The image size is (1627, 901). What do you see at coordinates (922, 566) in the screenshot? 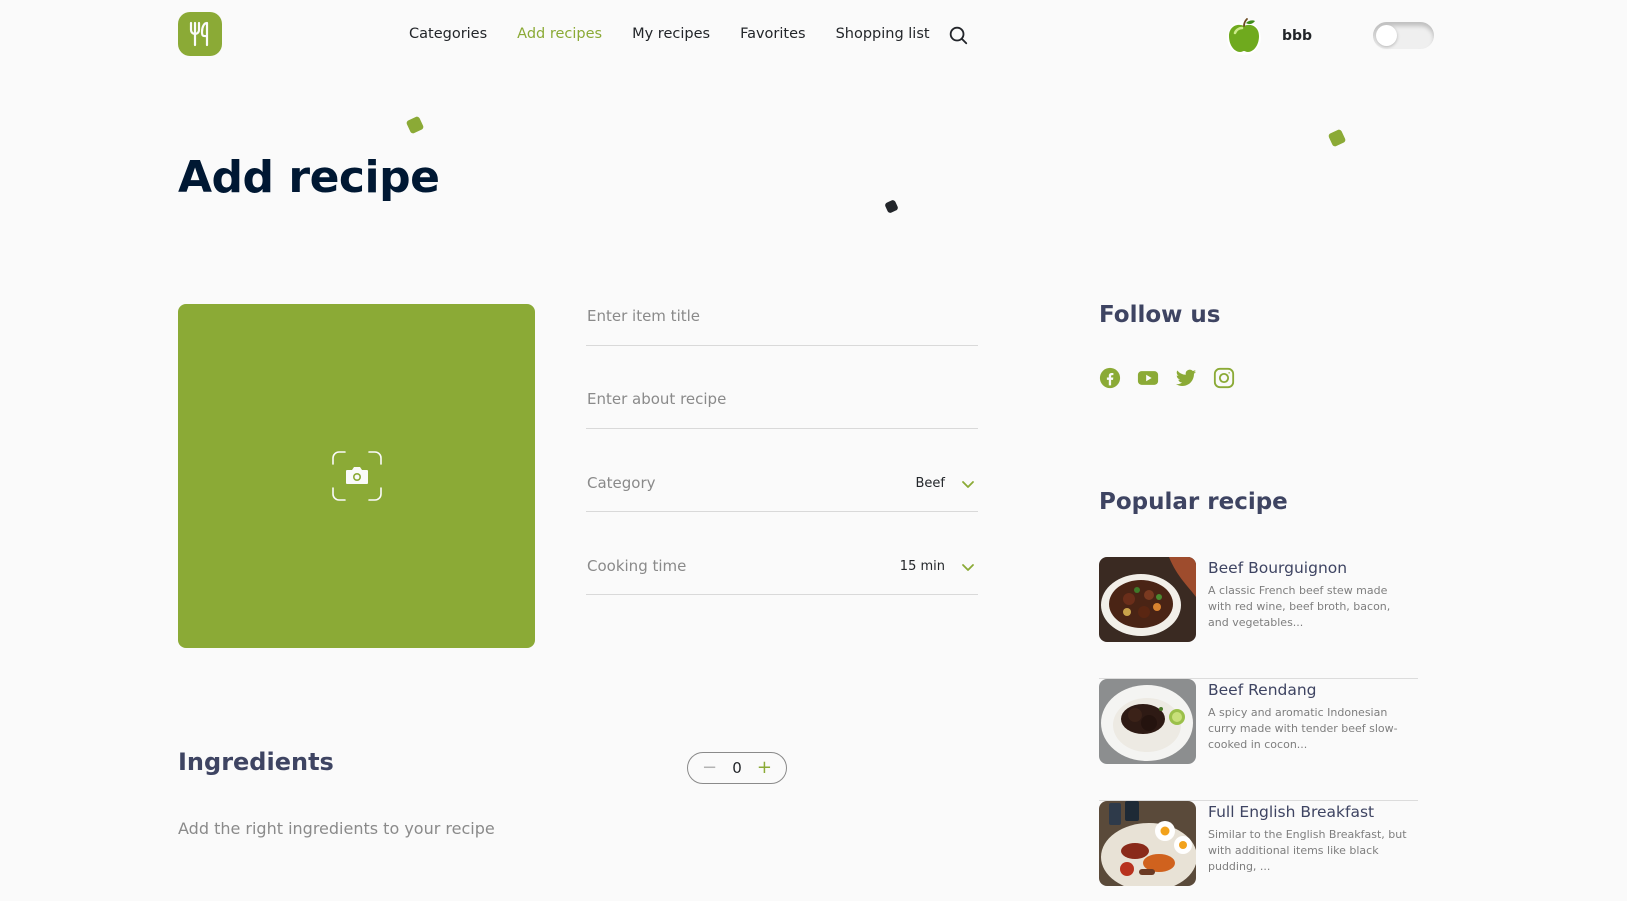
I see `cooking-time-value: 15 min` at bounding box center [922, 566].